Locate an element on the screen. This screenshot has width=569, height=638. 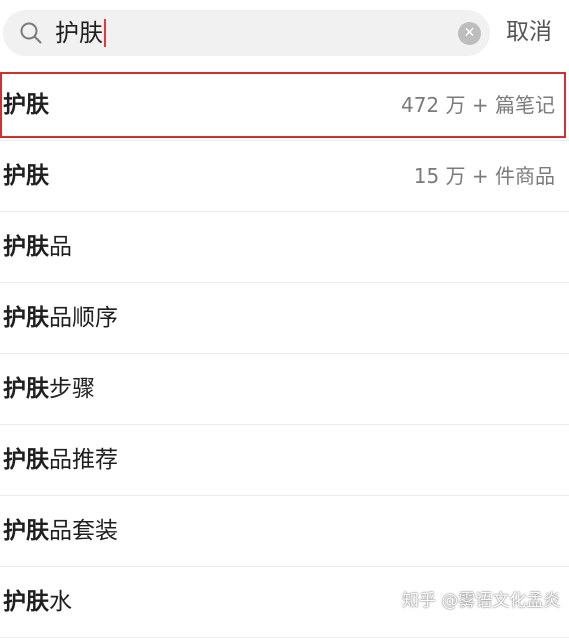
search-icon is located at coordinates (31, 33).